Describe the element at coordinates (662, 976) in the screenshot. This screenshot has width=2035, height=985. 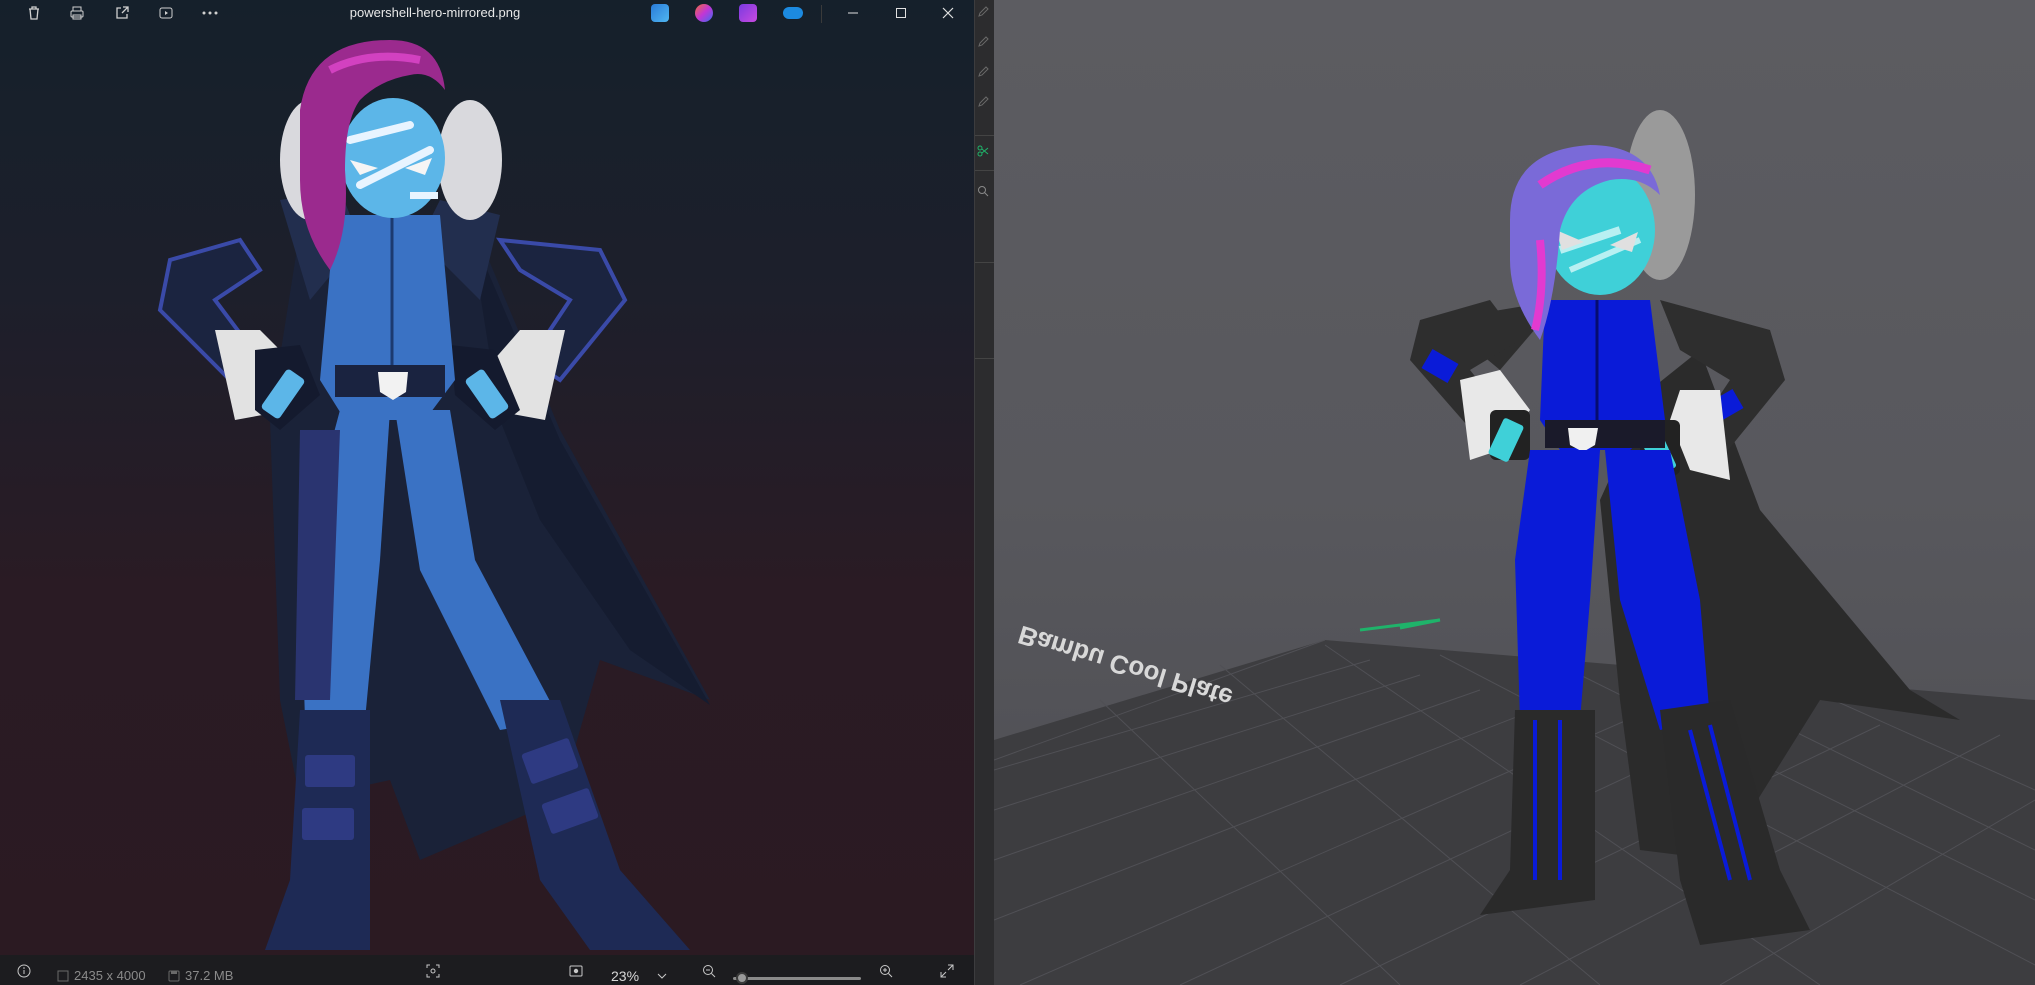
I see `chevron-down-icon` at that location.